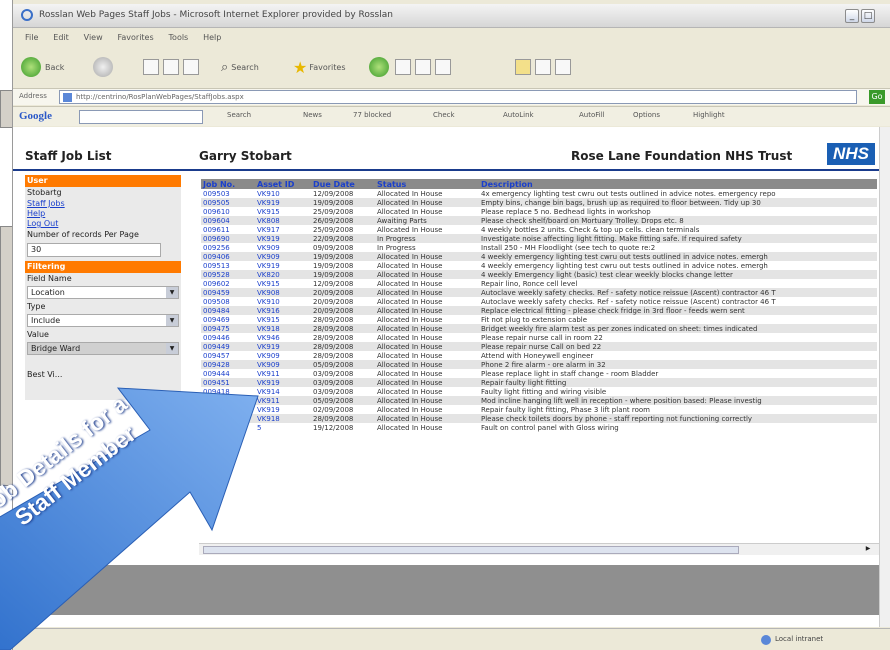 The width and height of the screenshot is (890, 650). What do you see at coordinates (179, 37) in the screenshot?
I see `menu-tools: Tools` at bounding box center [179, 37].